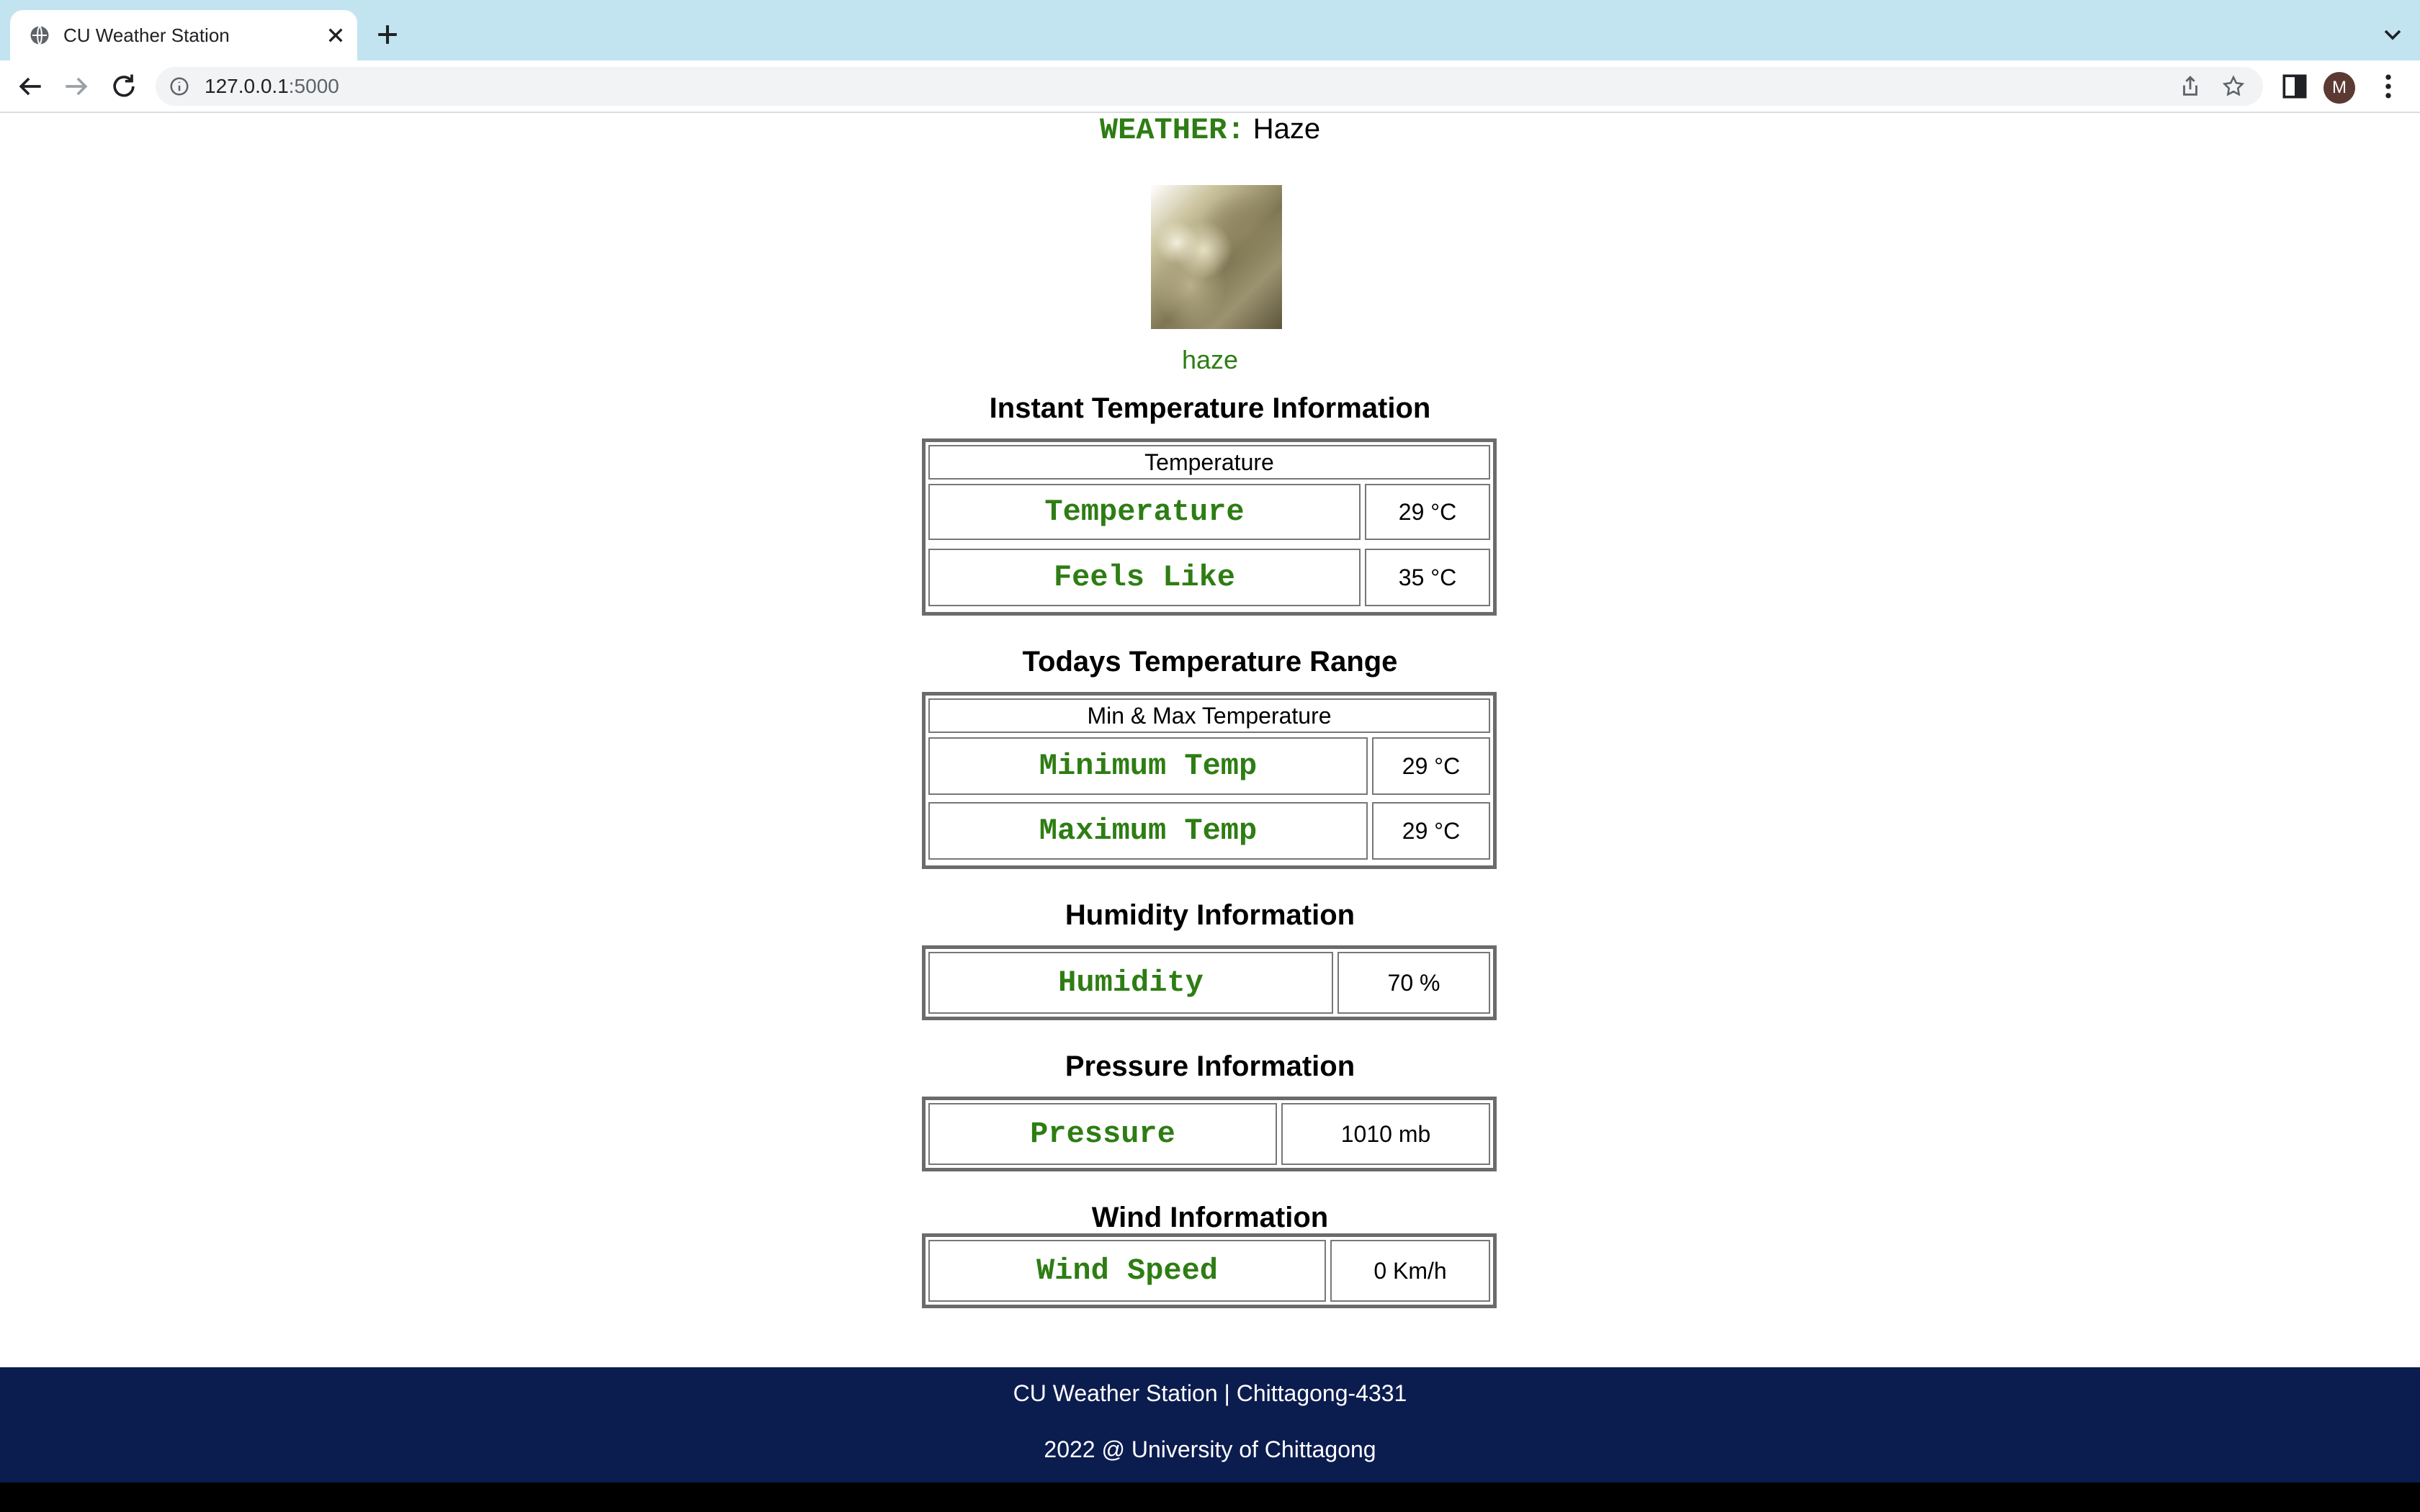 The image size is (2420, 1512). I want to click on url-text: 127.0.0.1:5000, so click(272, 86).